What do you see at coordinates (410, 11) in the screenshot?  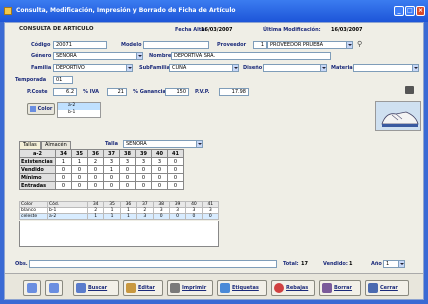 I see `maximize-button: □` at bounding box center [410, 11].